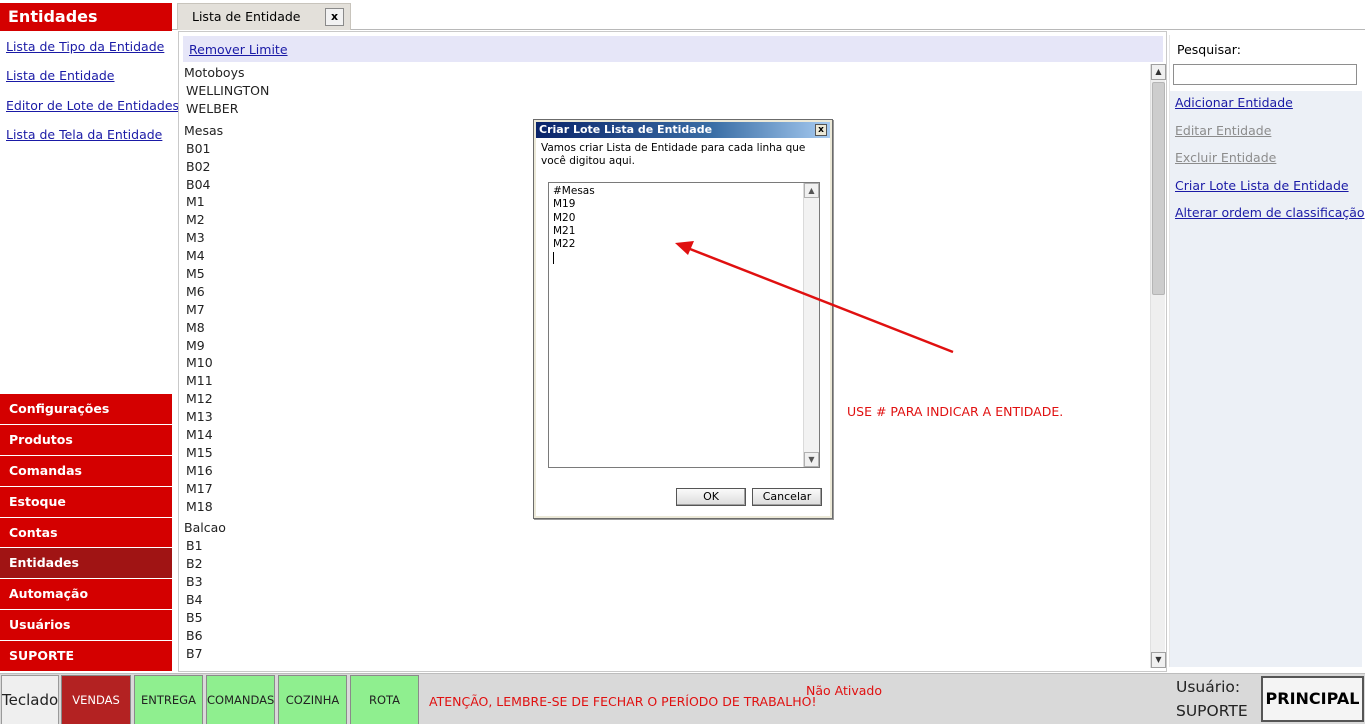  What do you see at coordinates (664, 618) in the screenshot?
I see `list-item: B5` at bounding box center [664, 618].